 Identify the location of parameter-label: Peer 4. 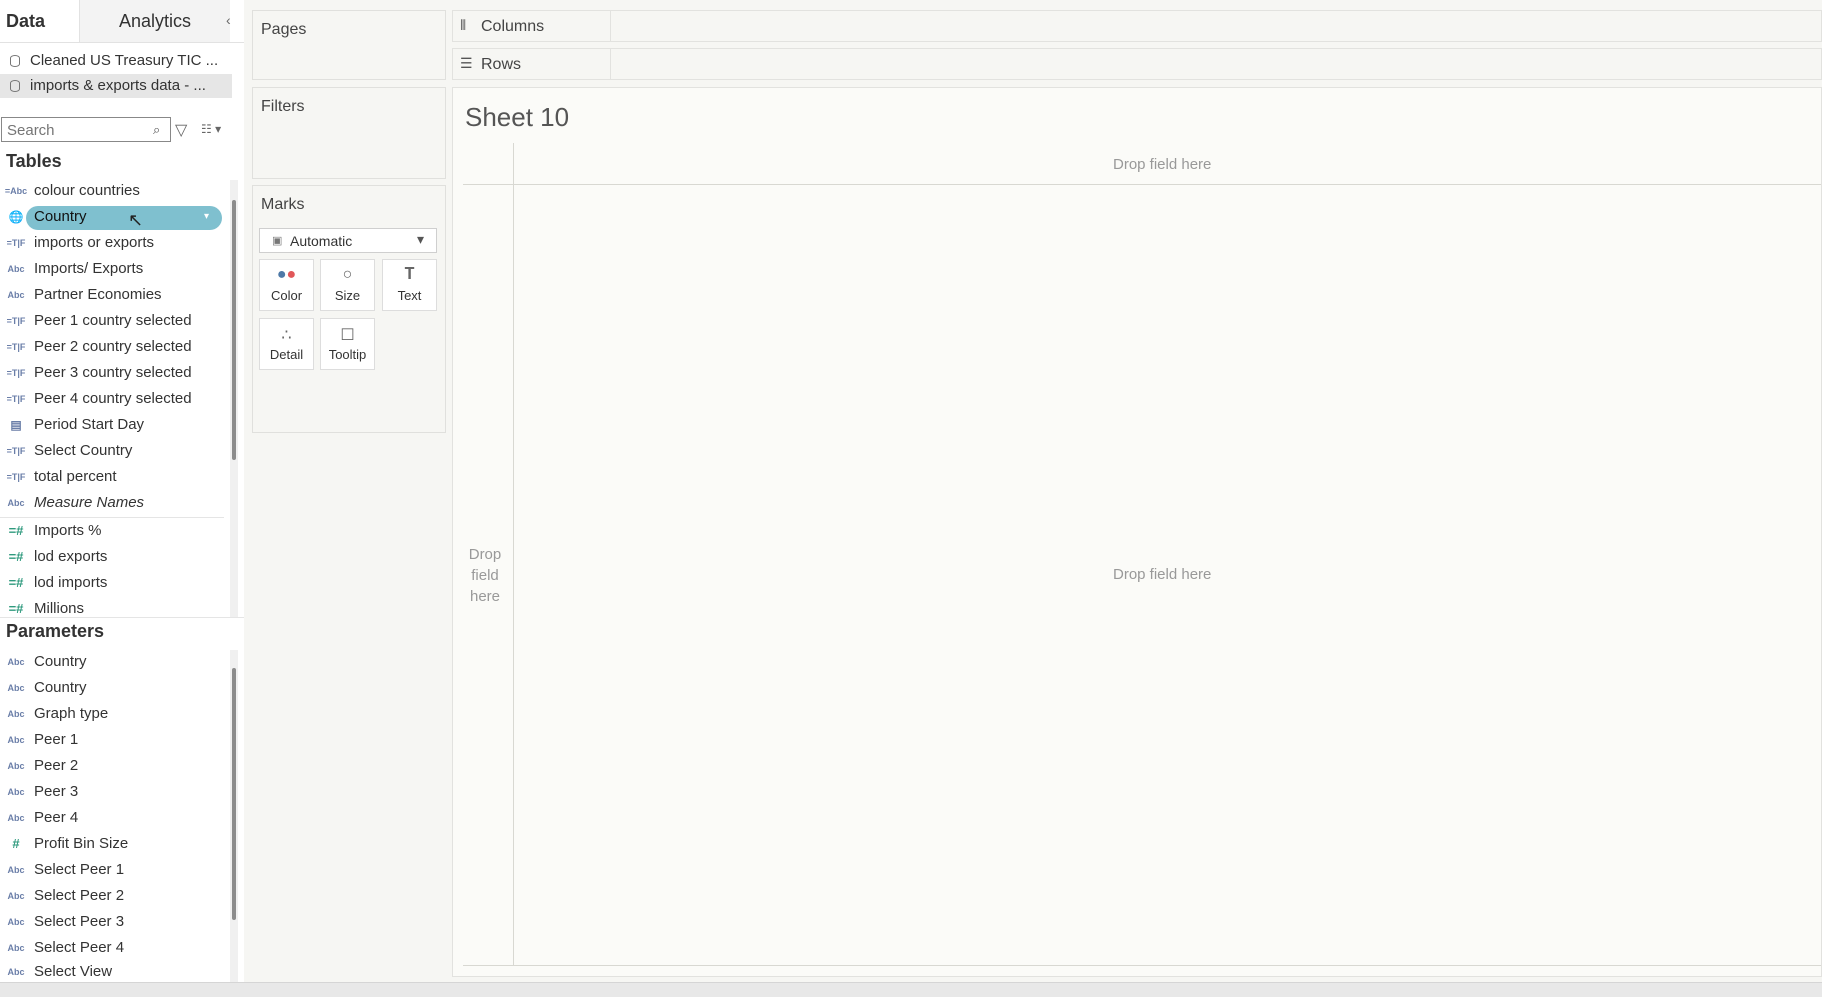
(56, 817).